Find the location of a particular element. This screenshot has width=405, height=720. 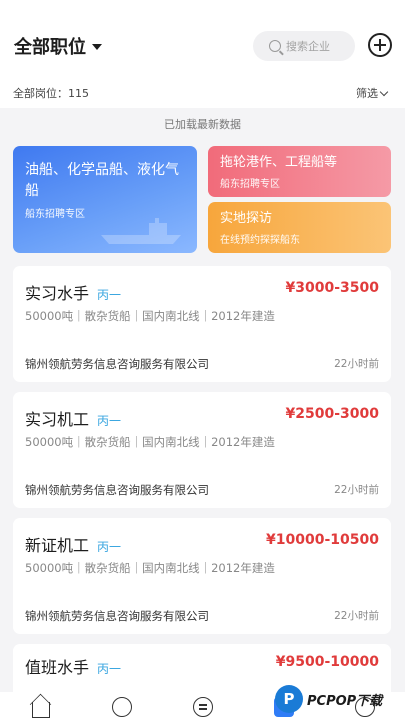

job-title-row: 实习水手 丙一 is located at coordinates (73, 292).